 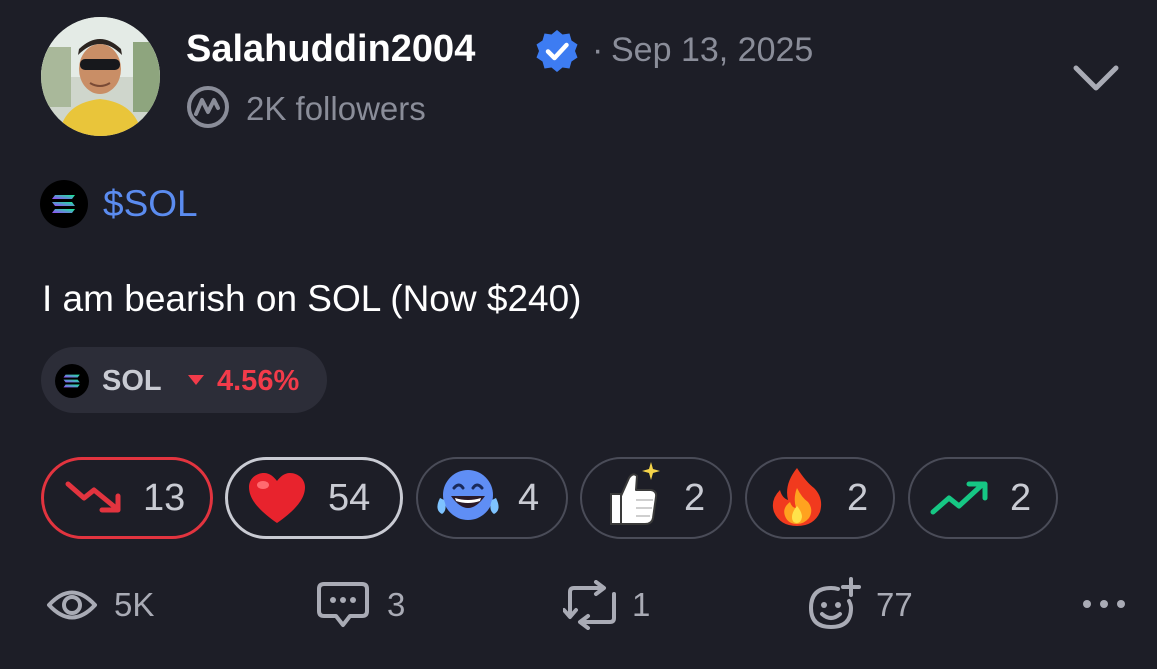 What do you see at coordinates (635, 493) in the screenshot?
I see `thumbs-up-icon` at bounding box center [635, 493].